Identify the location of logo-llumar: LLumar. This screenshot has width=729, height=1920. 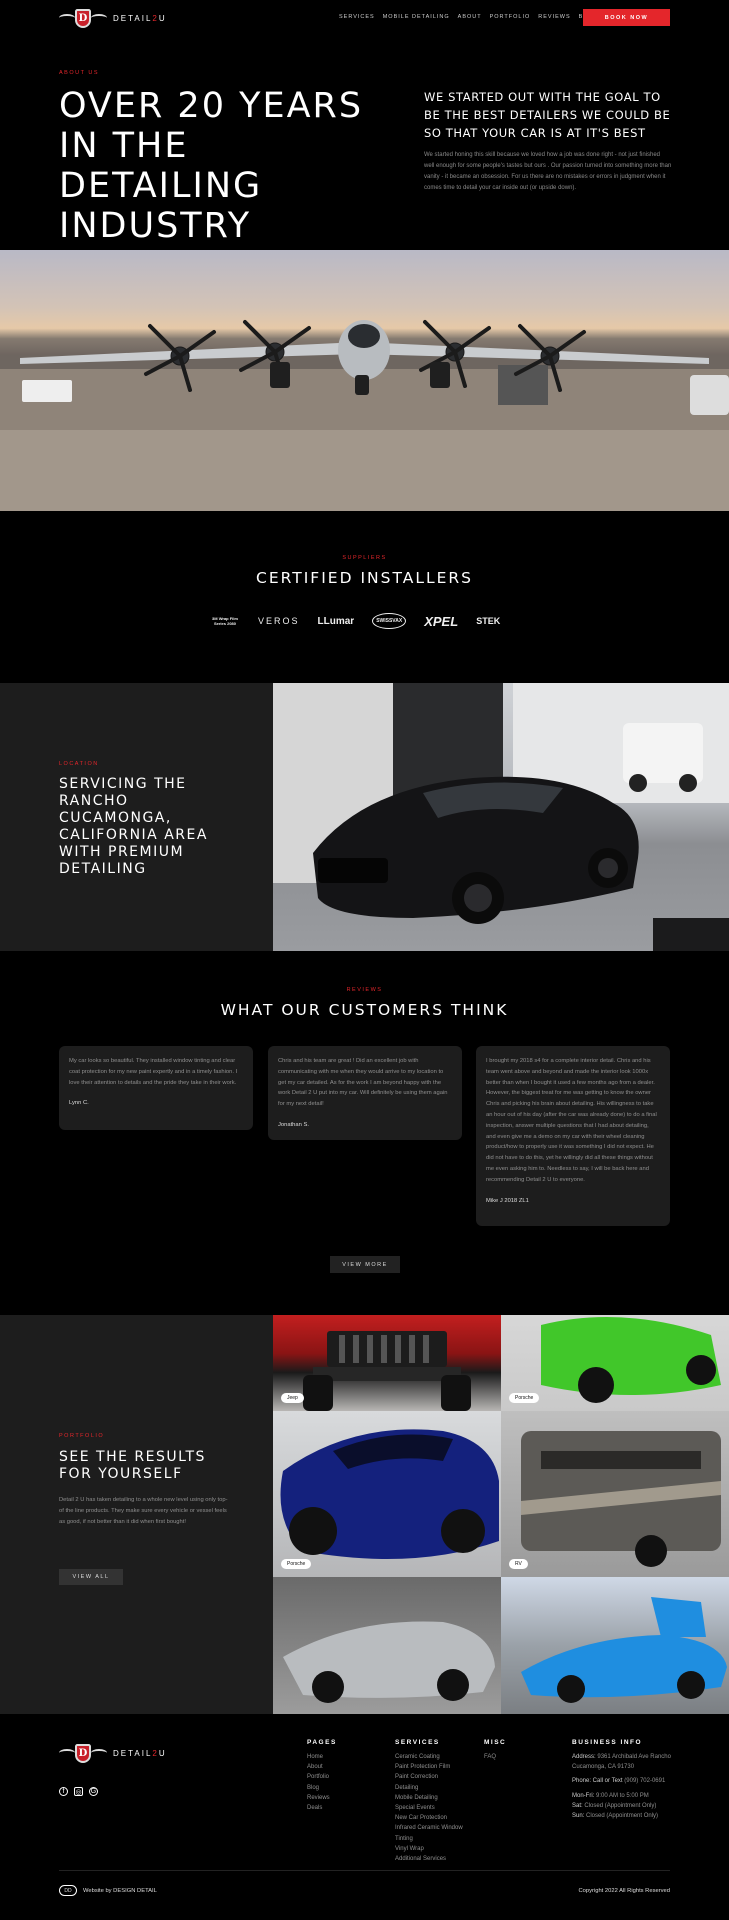
(336, 621).